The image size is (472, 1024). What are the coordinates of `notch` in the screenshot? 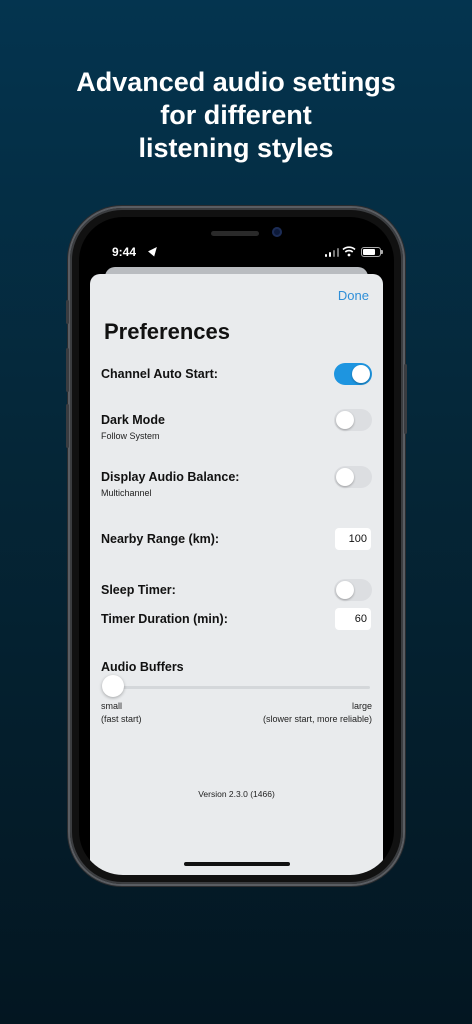 It's located at (236, 234).